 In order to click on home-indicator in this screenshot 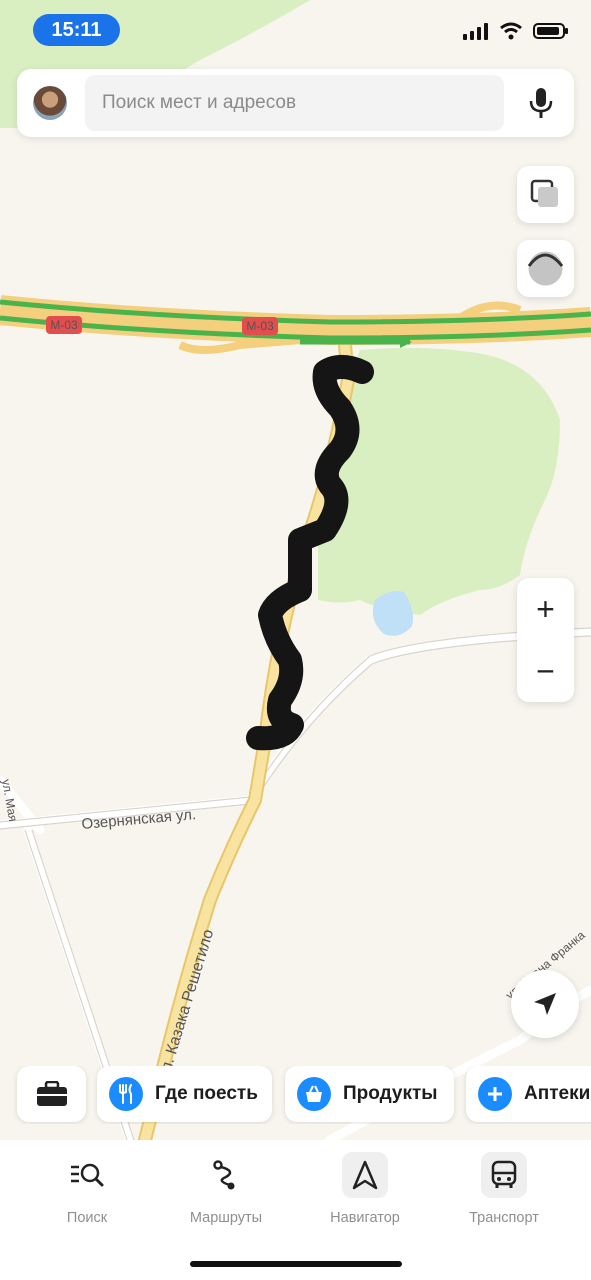, I will do `click(296, 1264)`.